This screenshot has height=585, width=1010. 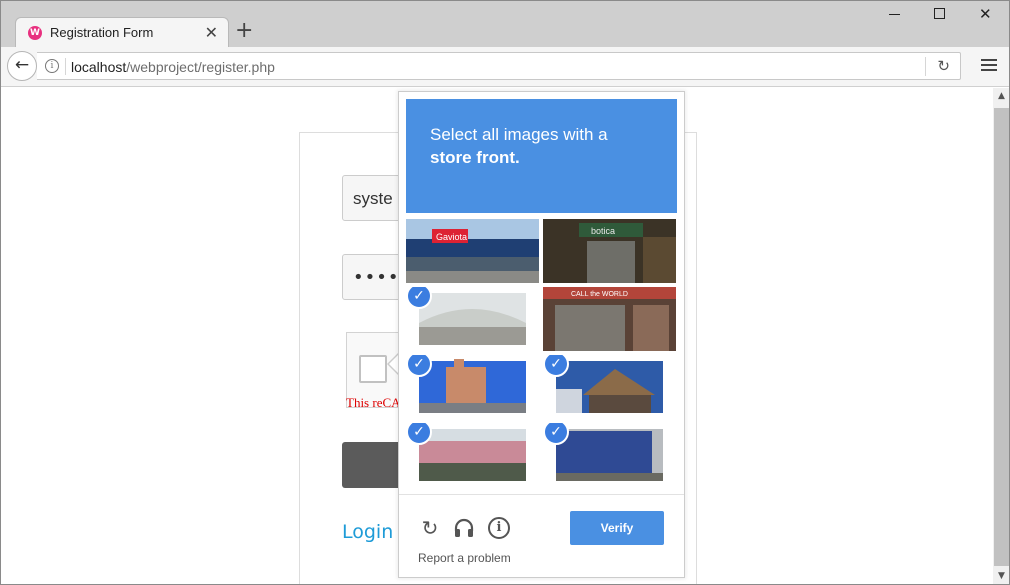 I want to click on challenge-instruction: Select all images with a, so click(x=519, y=134).